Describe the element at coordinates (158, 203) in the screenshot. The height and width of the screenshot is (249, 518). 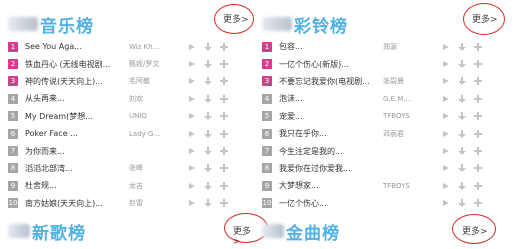
I see `artist-link: 赵雷` at that location.